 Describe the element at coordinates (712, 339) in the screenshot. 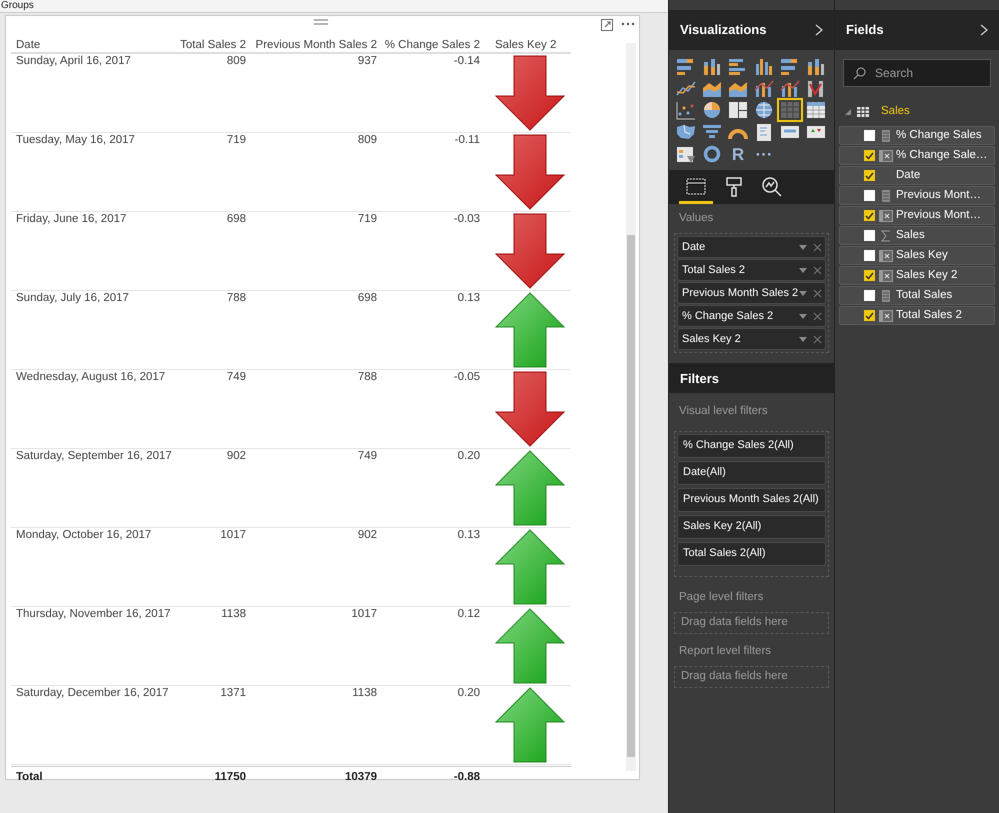

I see `pill-label: Sales Key 2` at that location.